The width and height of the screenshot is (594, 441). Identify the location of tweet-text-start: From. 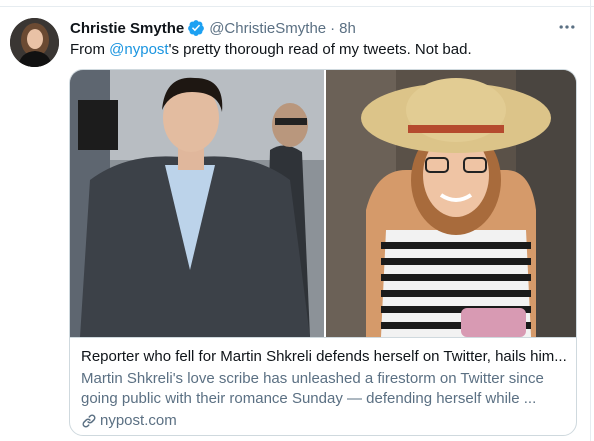
(90, 49).